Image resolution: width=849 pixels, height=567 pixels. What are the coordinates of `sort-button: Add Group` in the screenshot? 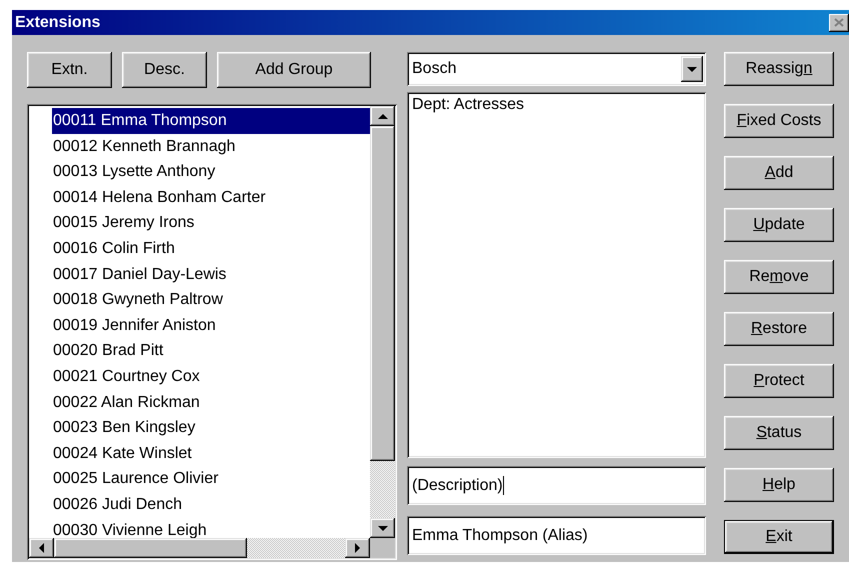 It's located at (294, 70).